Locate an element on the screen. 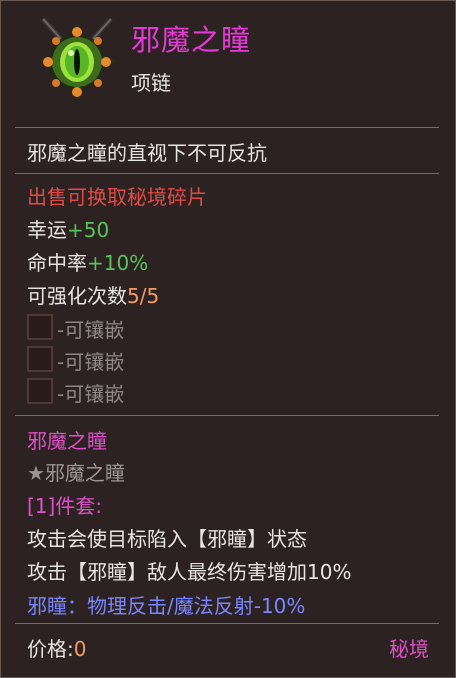  stat-label: 幸运 is located at coordinates (47, 230).